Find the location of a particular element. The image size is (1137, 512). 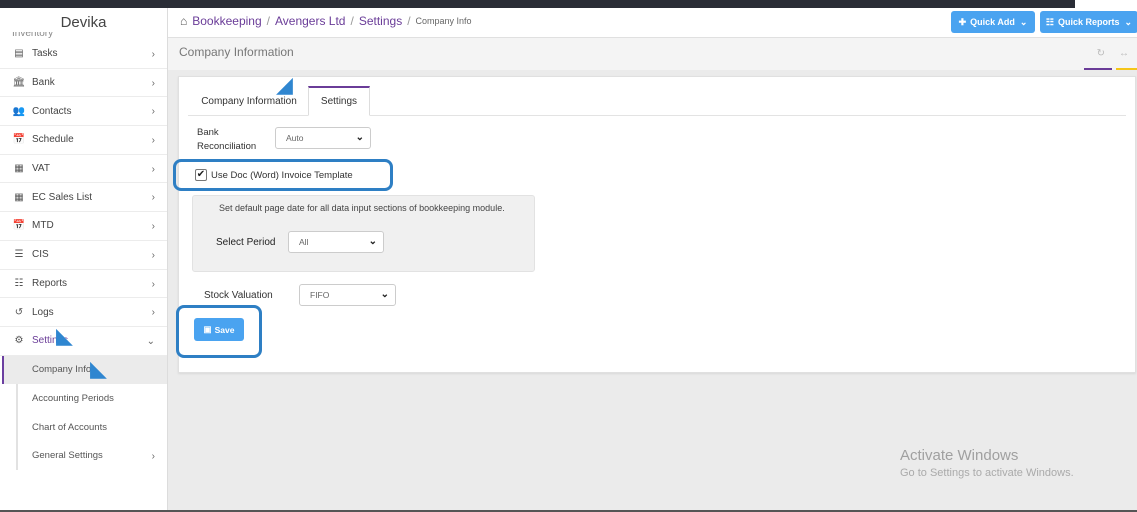

sidebar-item-bank: 🏛 Bank › is located at coordinates (83, 83).